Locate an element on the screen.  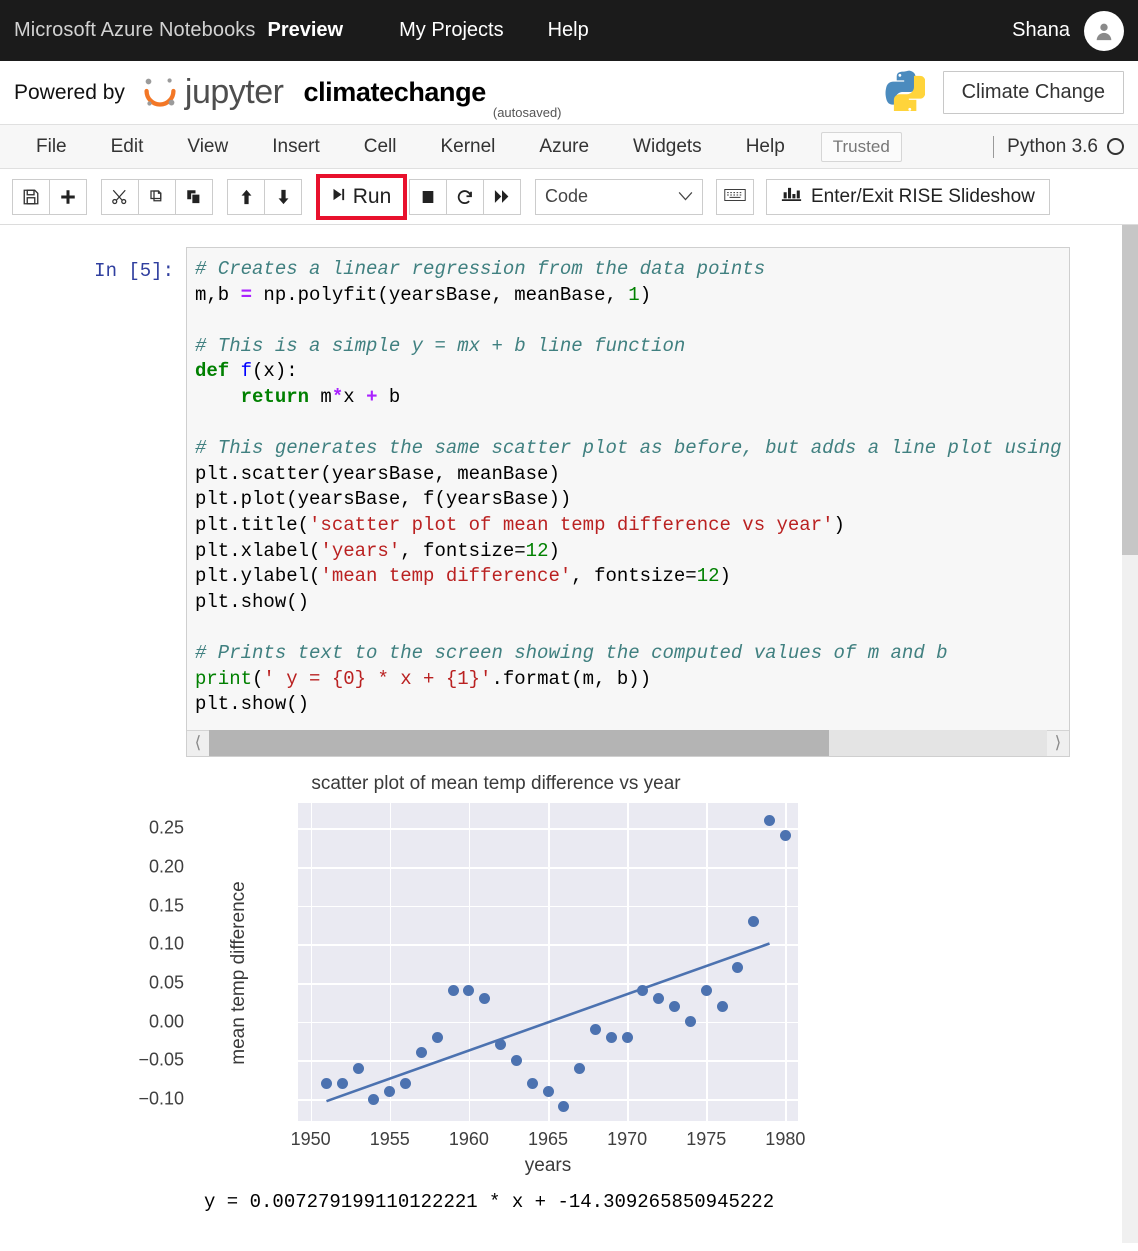
menu-file: File is located at coordinates (51, 147).